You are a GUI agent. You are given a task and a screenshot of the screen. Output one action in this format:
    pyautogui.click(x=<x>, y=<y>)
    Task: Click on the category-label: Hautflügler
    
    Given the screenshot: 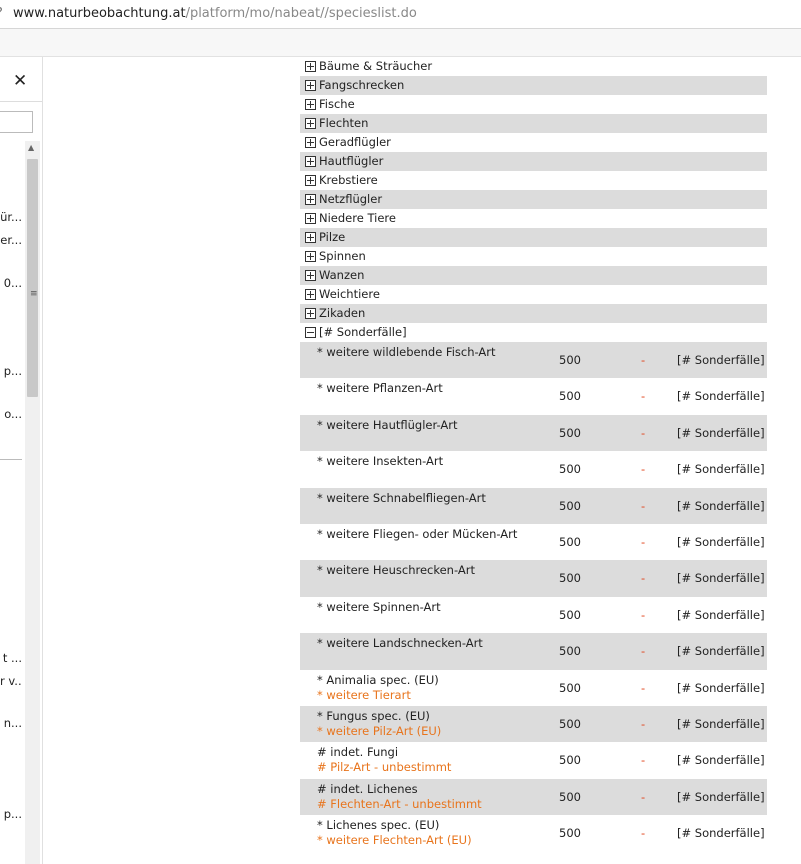 What is the action you would take?
    pyautogui.click(x=351, y=161)
    